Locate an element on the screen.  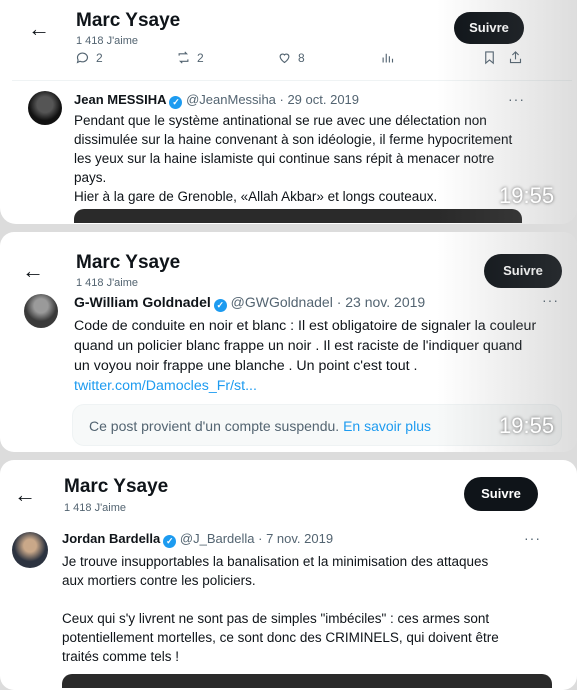
repost-icon is located at coordinates (183, 57).